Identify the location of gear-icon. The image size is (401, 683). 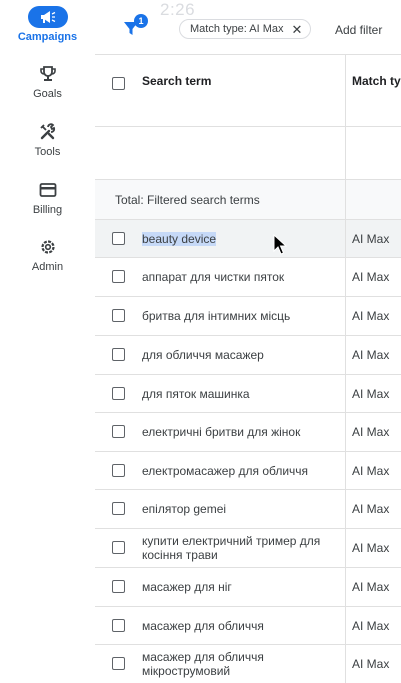
(48, 247).